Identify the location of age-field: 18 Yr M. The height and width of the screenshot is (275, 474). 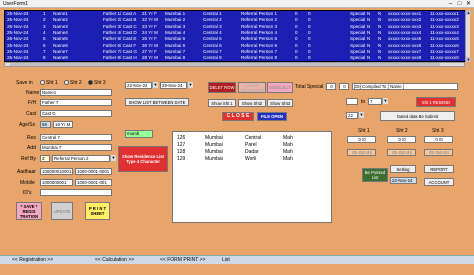
(63, 124).